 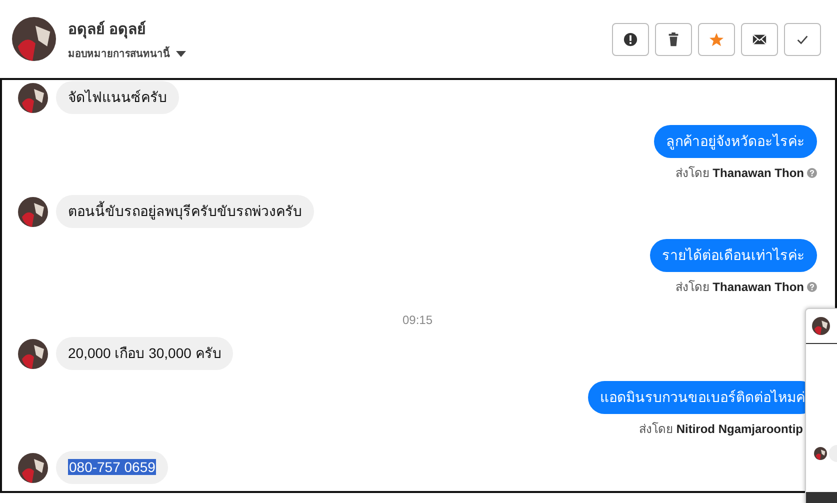 What do you see at coordinates (340, 53) in the screenshot?
I see `assign-dropdown: มอบหมายการสนทนานี้` at bounding box center [340, 53].